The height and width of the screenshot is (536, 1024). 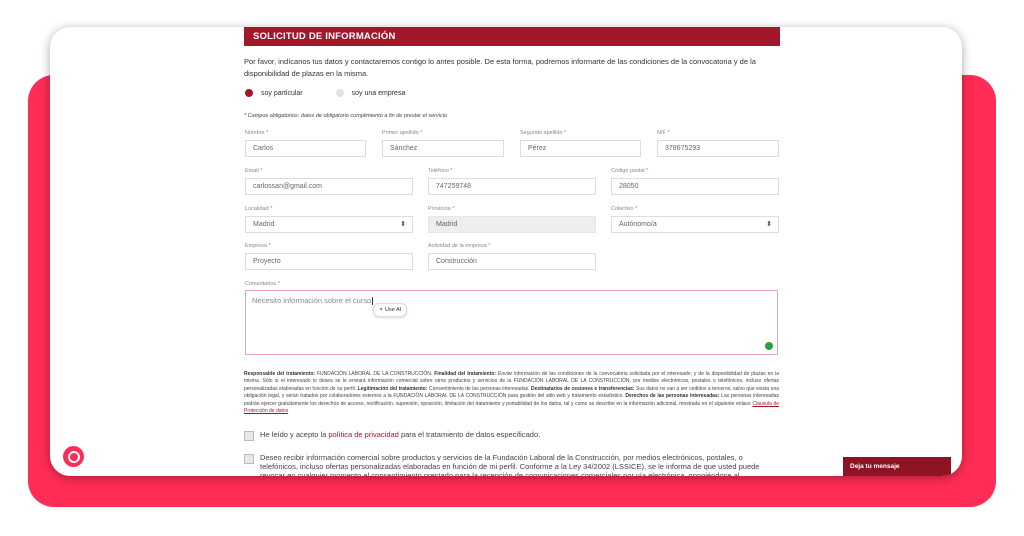 I want to click on apellido2-input: Pérez, so click(x=580, y=148).